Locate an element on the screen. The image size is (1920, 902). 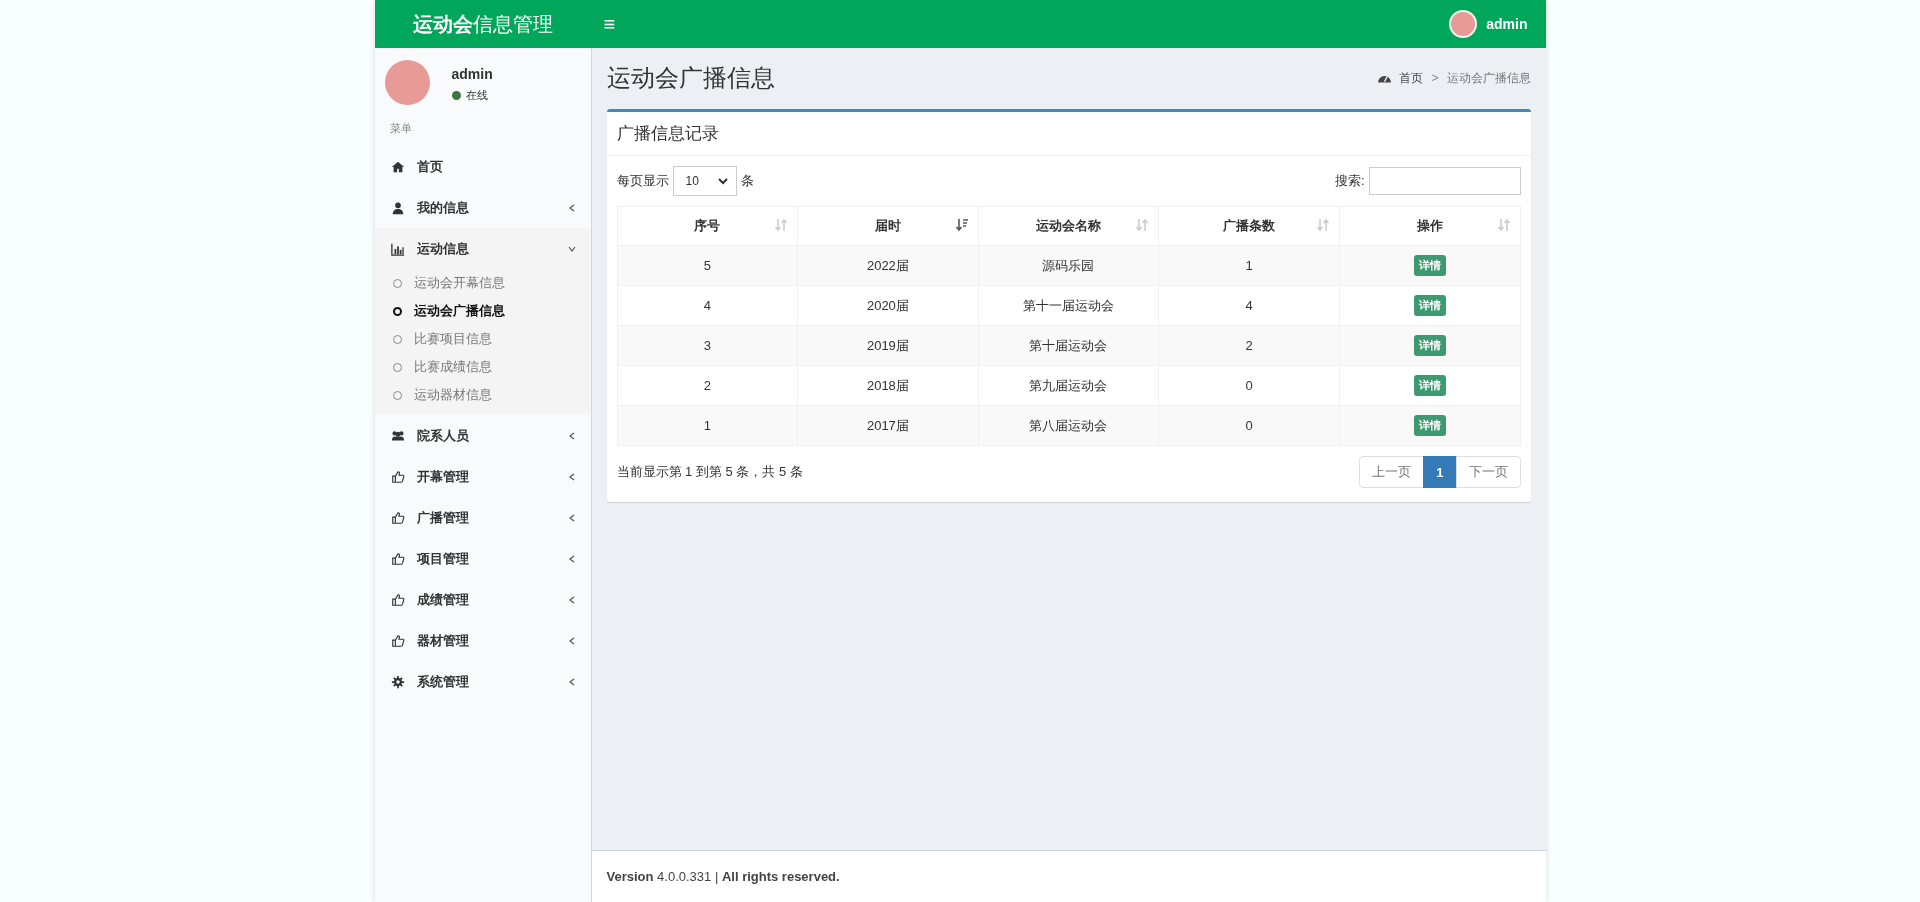
page-length-select: 10 is located at coordinates (704, 181).